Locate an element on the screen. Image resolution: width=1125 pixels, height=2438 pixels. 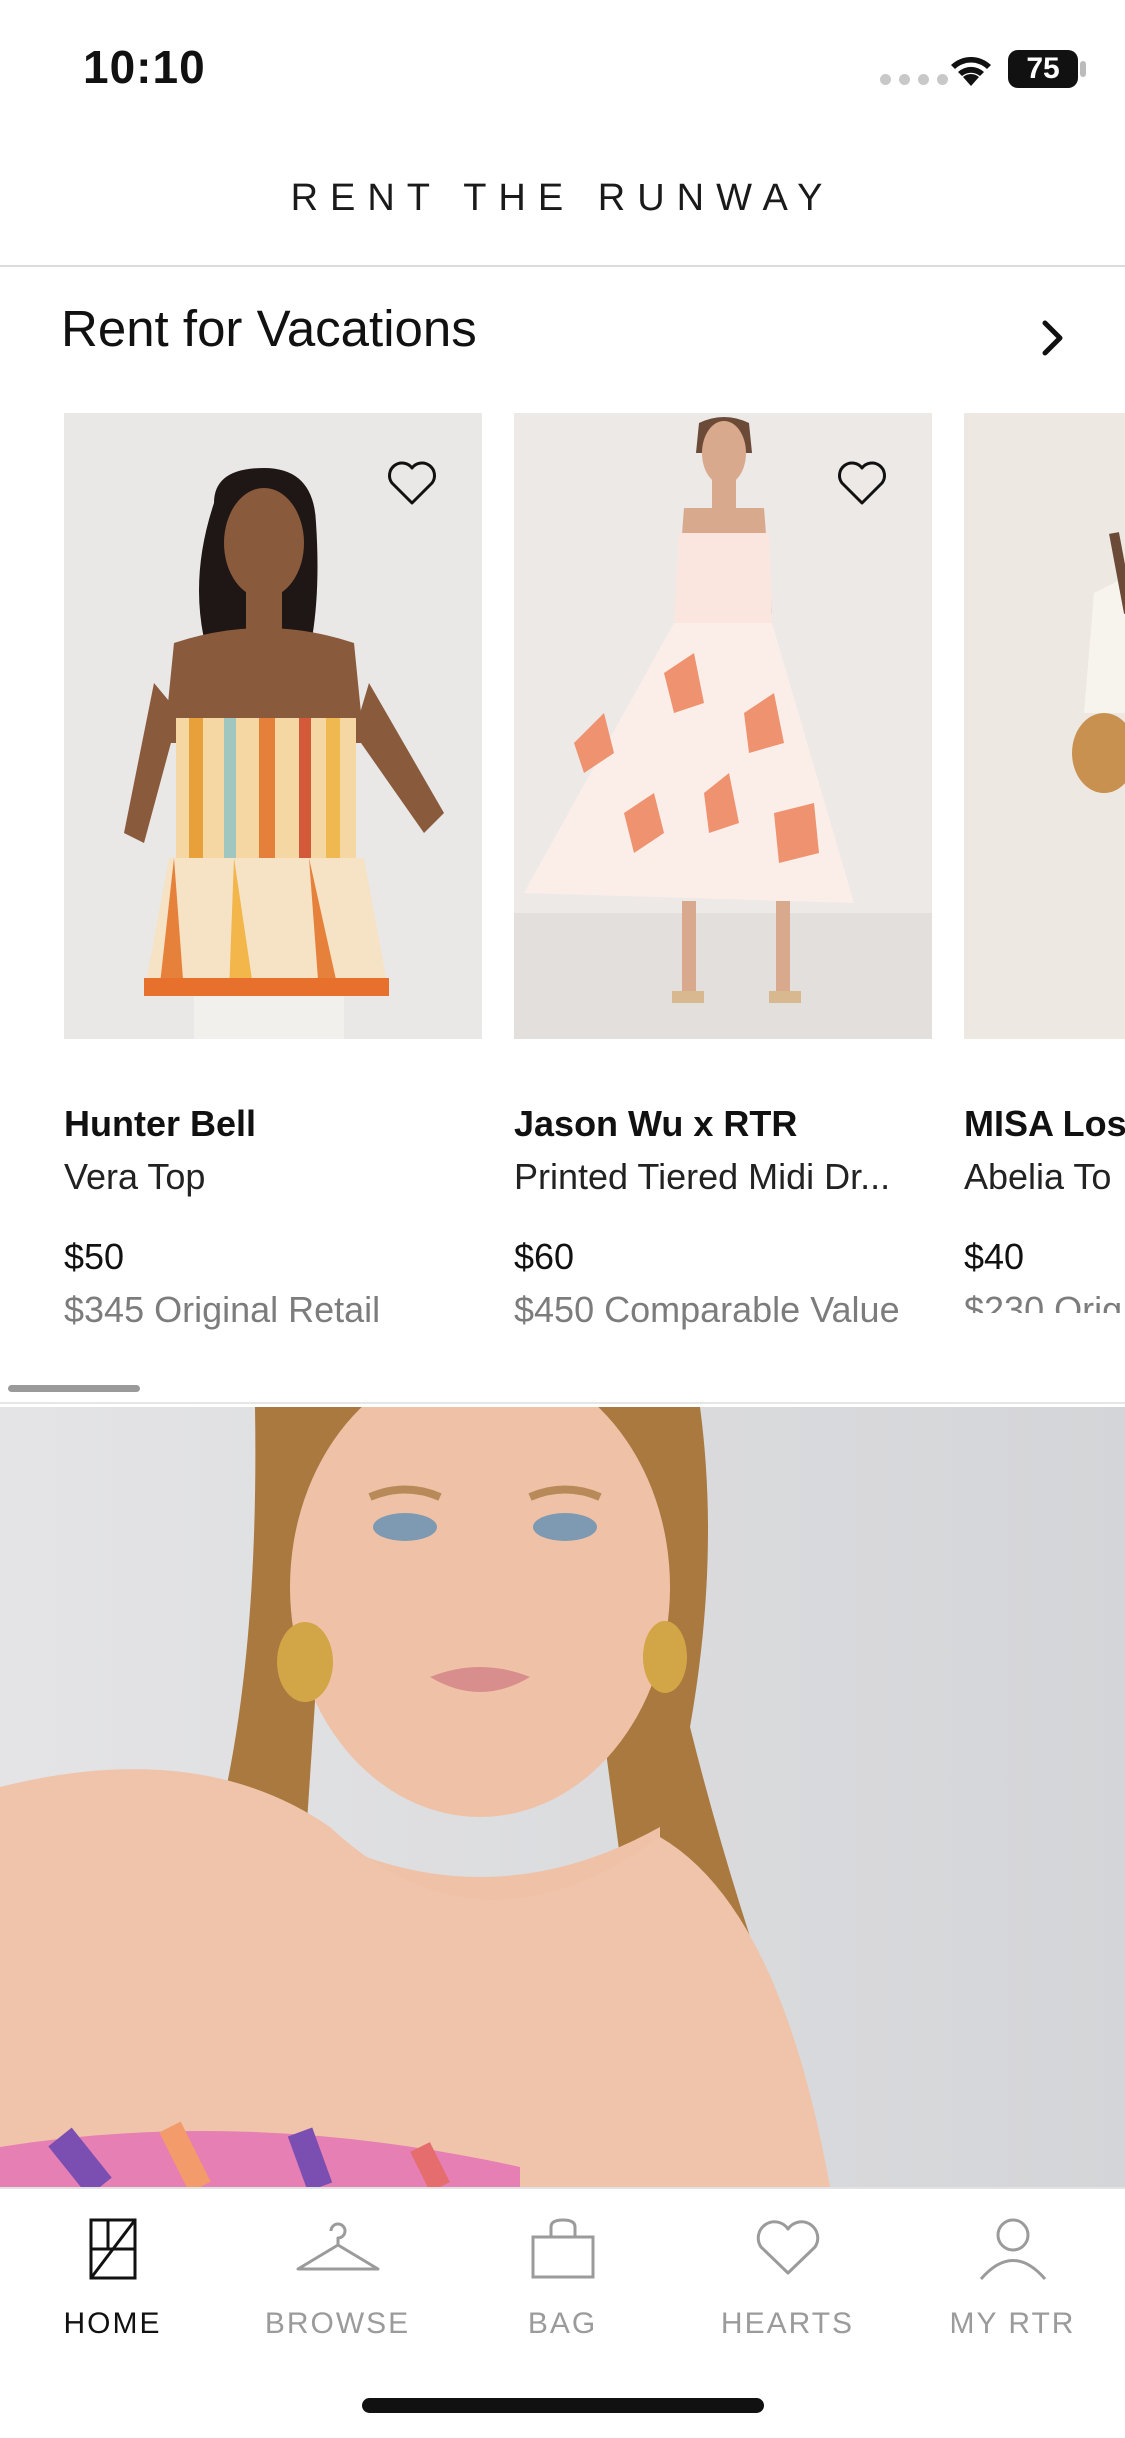
app-header: RENT THE RUNWAY is located at coordinates (562, 201).